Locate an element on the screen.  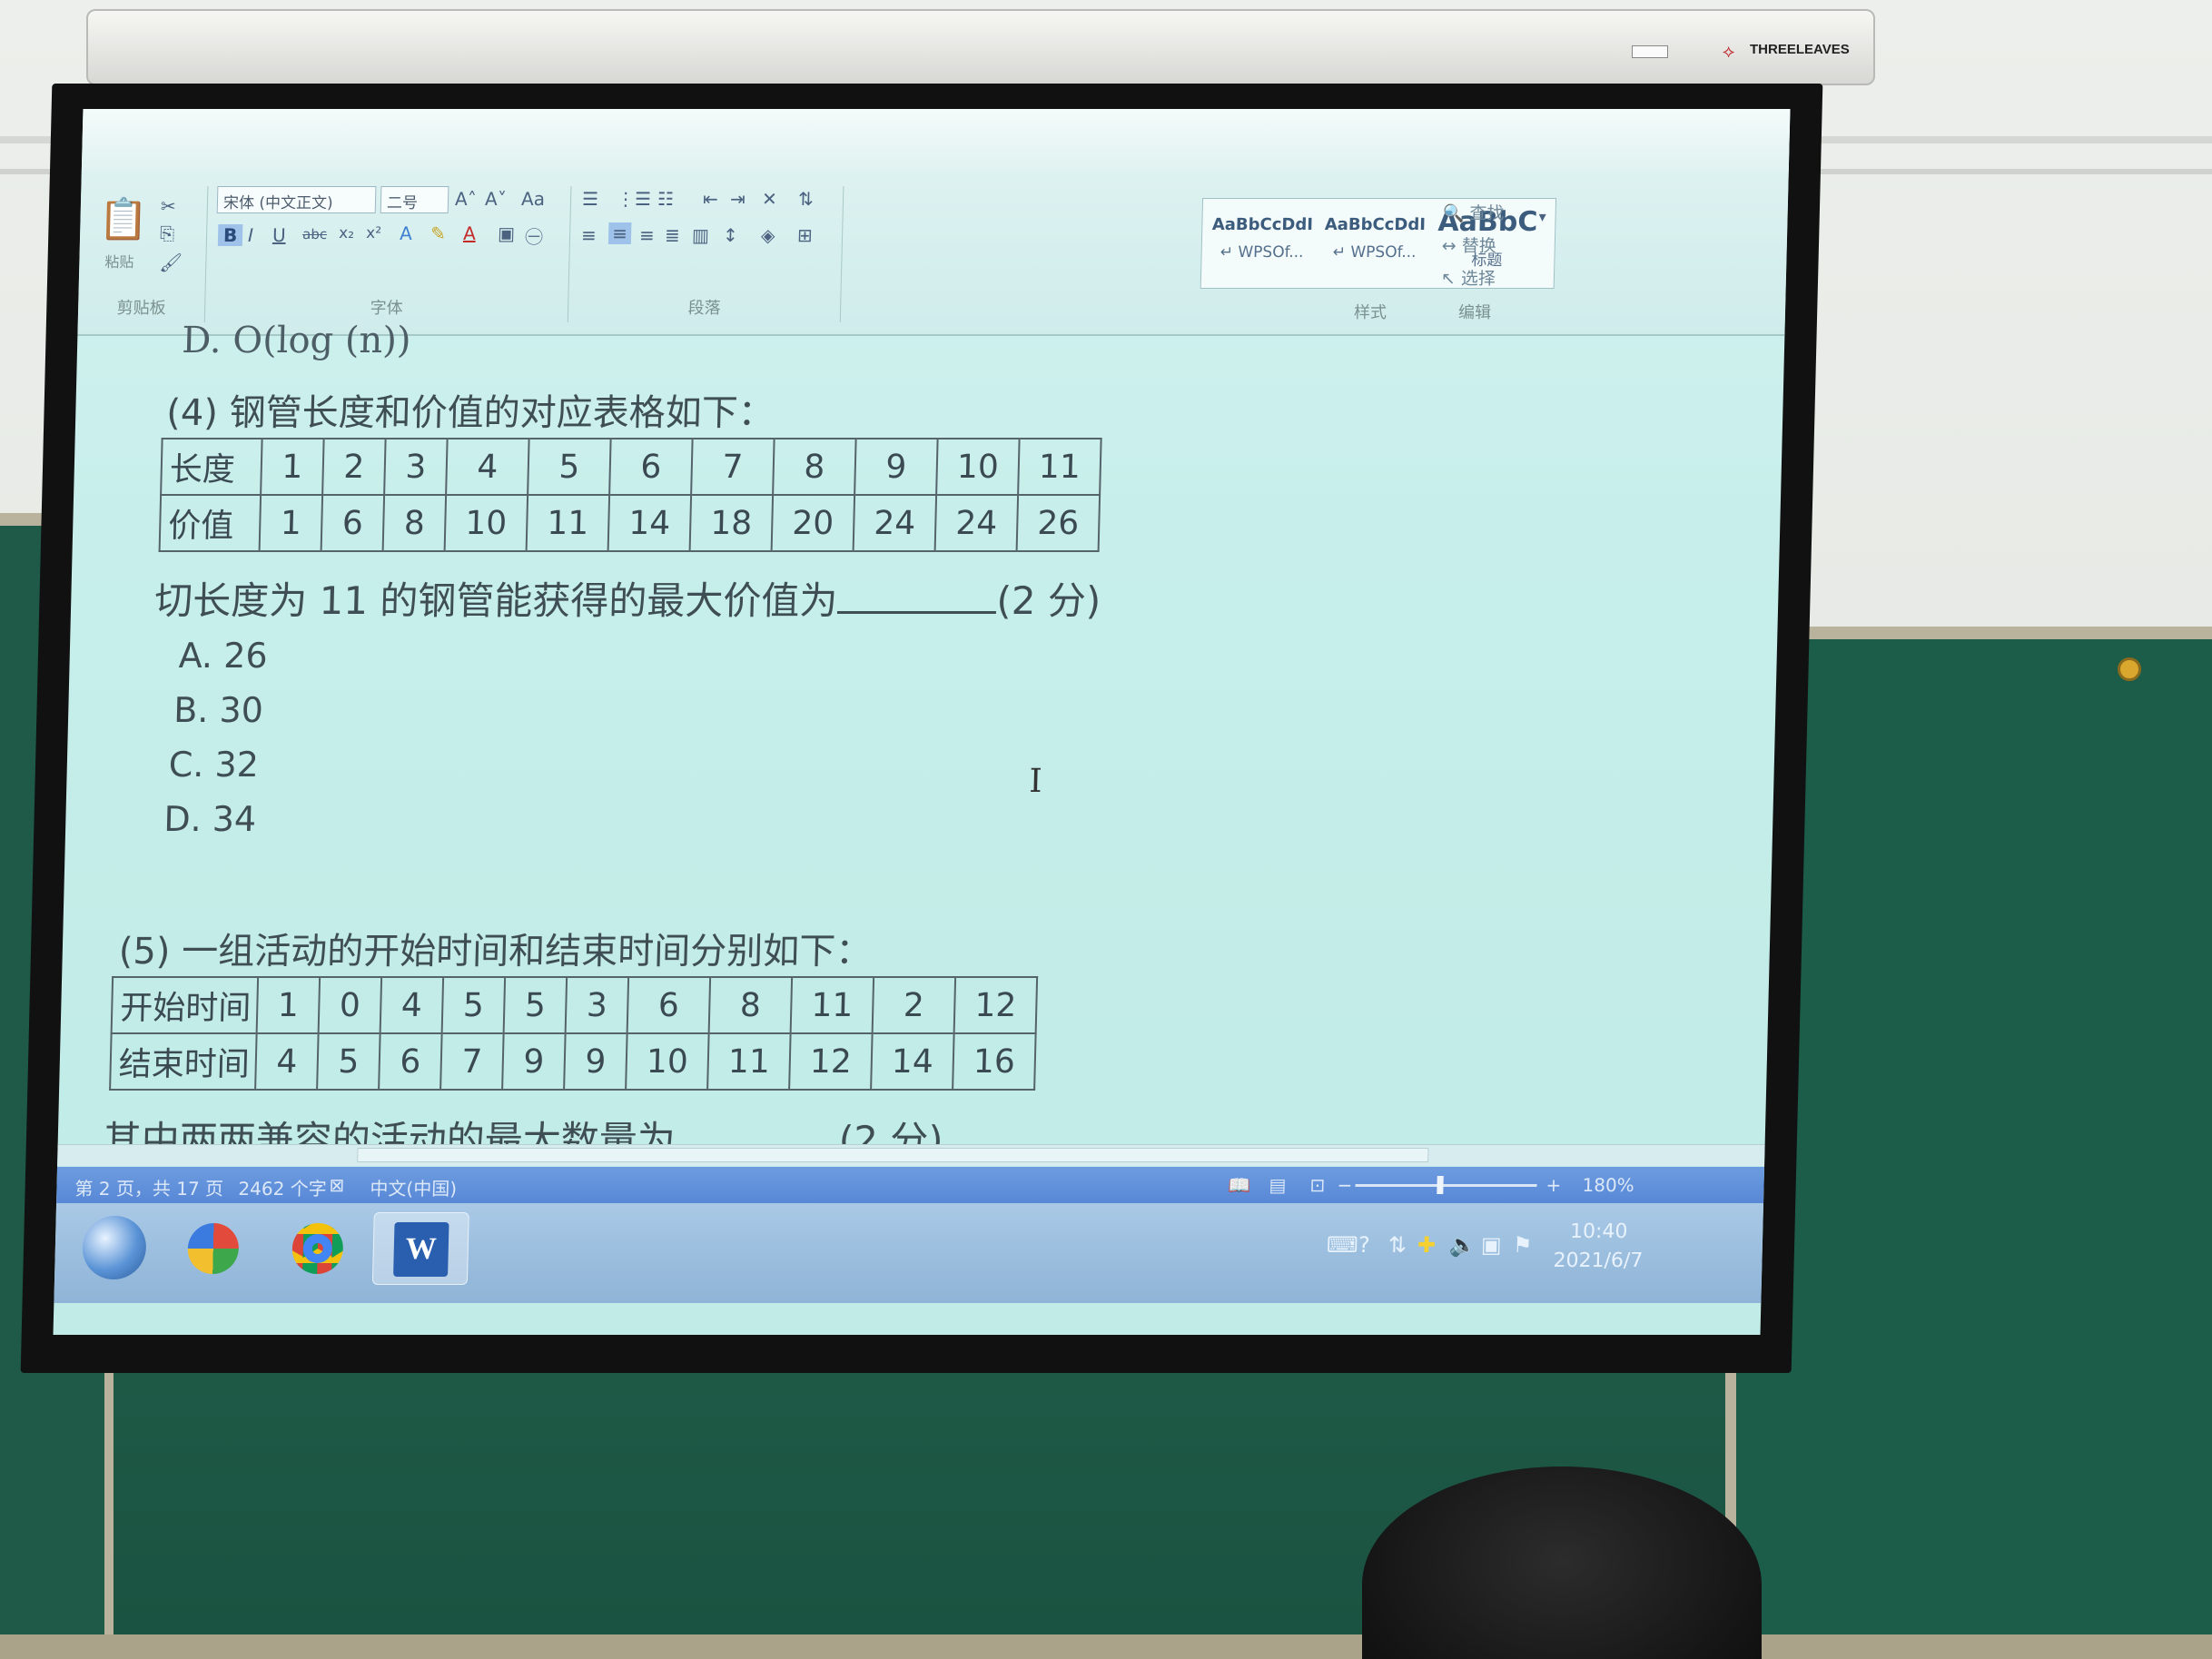
zoom-slider-knob is located at coordinates (1441, 1185).